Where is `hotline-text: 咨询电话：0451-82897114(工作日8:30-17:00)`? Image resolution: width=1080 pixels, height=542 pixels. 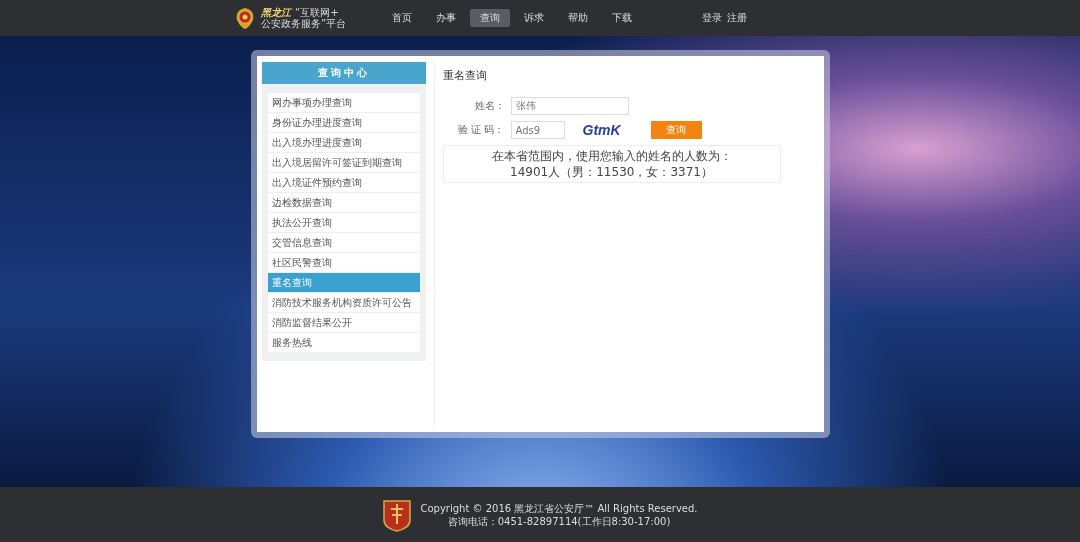 hotline-text: 咨询电话：0451-82897114(工作日8:30-17:00) is located at coordinates (559, 521).